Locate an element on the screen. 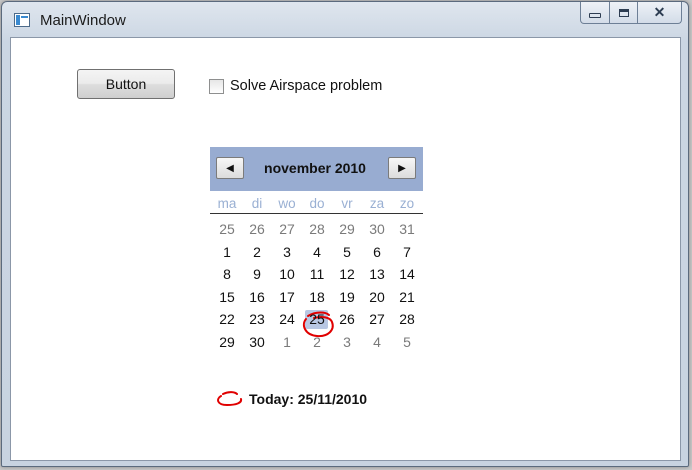 This screenshot has width=692, height=470. calendar-day: 13 is located at coordinates (377, 274).